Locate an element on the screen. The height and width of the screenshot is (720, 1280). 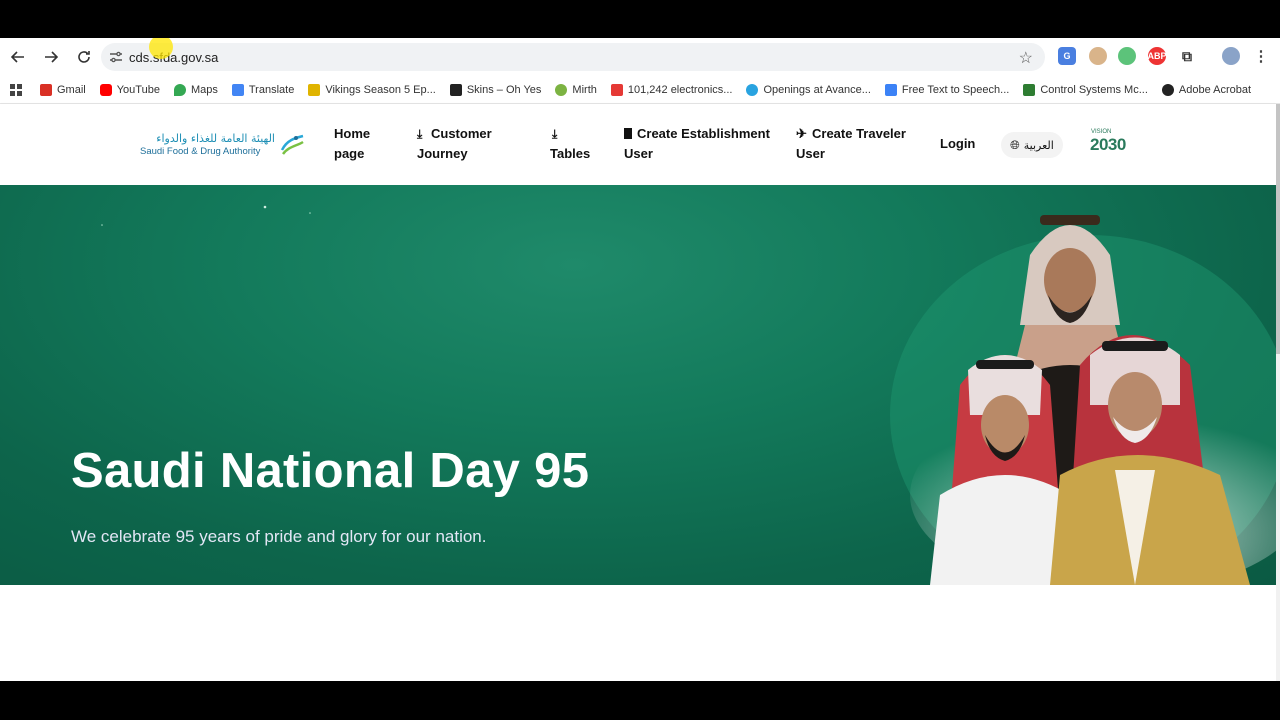
translate-icon is located at coordinates (237, 89).